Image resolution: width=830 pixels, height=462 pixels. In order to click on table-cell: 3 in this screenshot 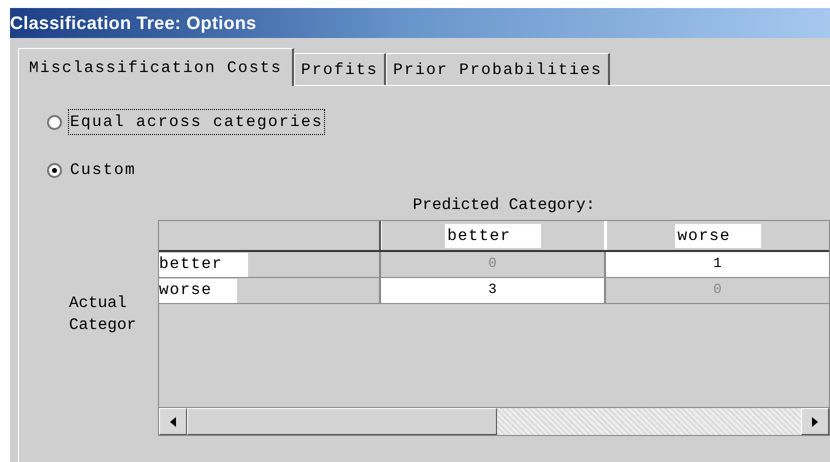, I will do `click(493, 290)`.